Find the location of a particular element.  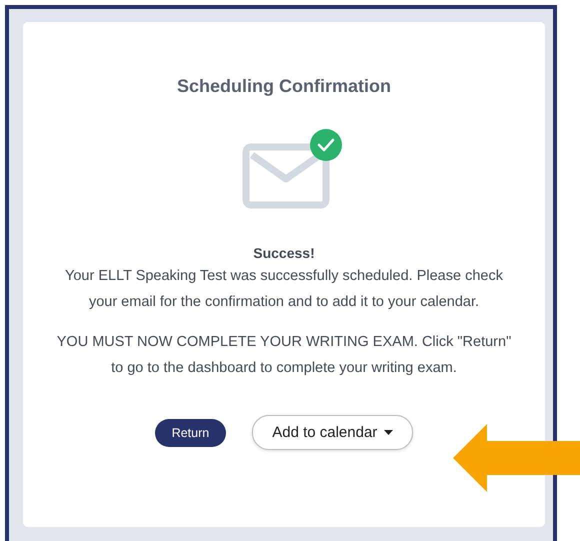

success-heading: Success! is located at coordinates (284, 253).